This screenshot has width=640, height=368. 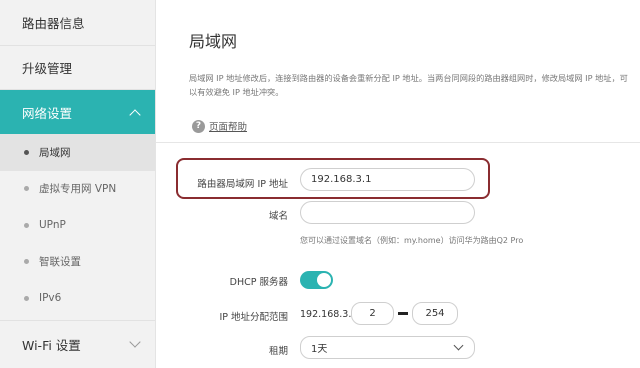 I want to click on toggle-knob, so click(x=324, y=280).